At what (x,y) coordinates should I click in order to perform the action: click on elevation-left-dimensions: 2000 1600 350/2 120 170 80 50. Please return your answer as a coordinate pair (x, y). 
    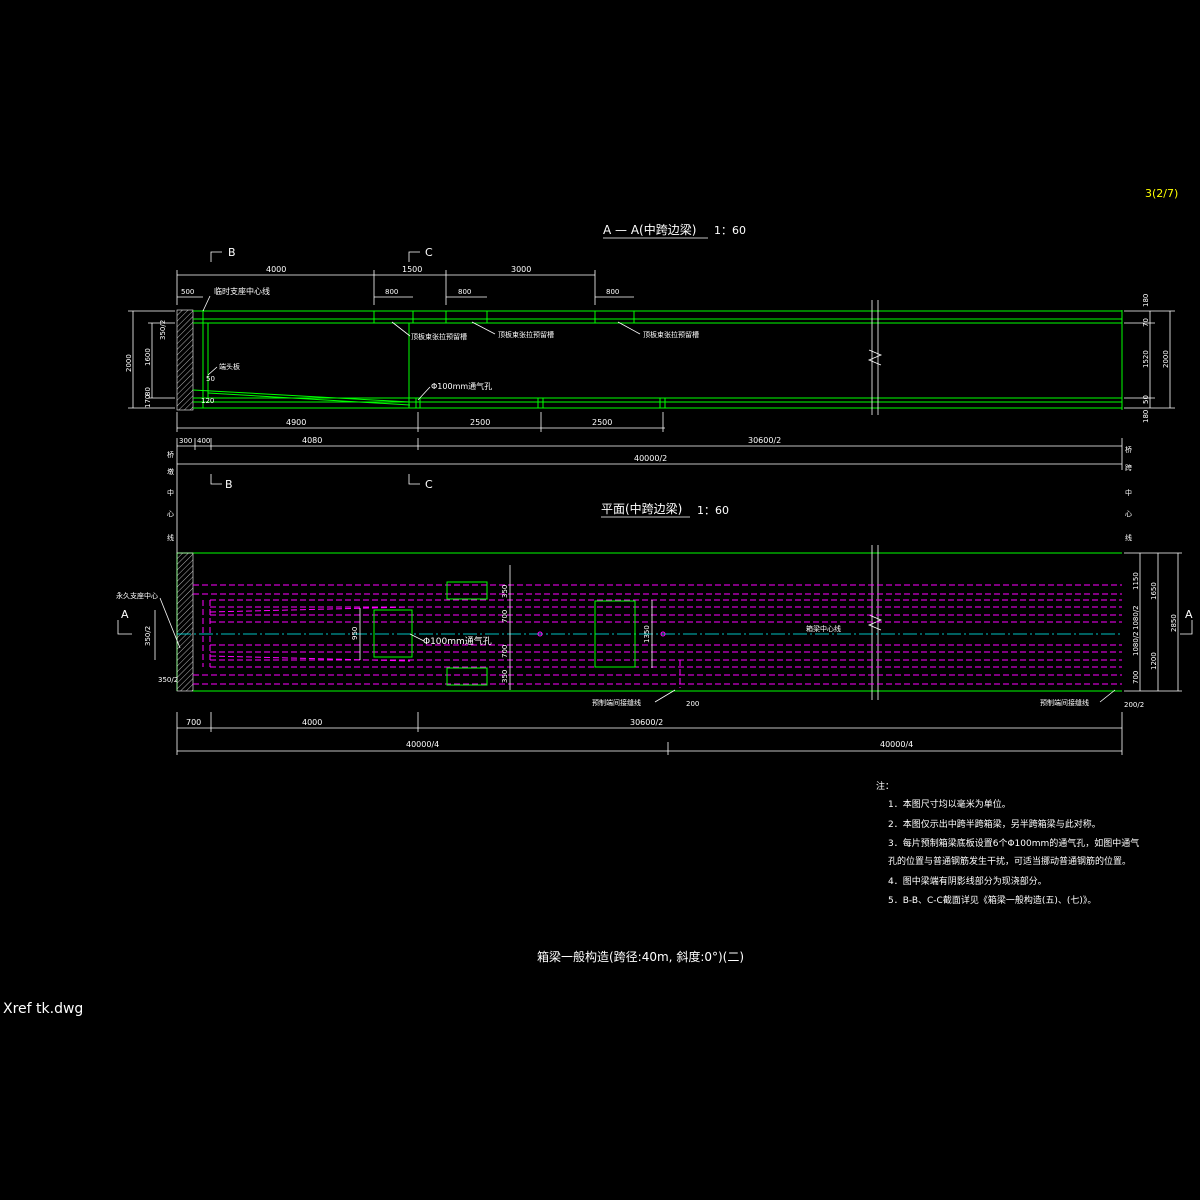
    Looking at the image, I should click on (170, 359).